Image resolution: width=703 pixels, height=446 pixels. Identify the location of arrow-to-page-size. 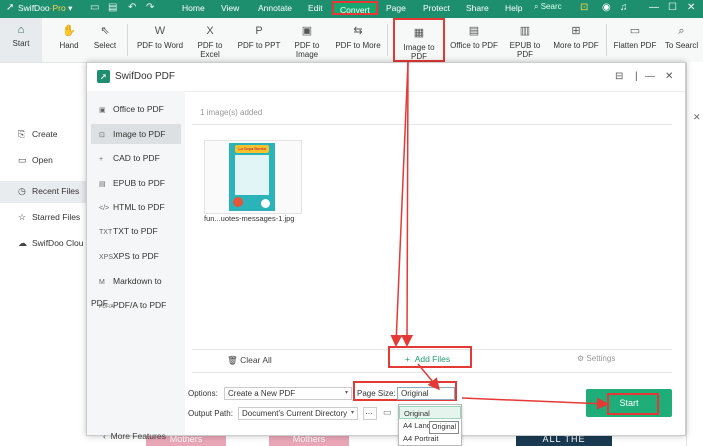
(428, 377).